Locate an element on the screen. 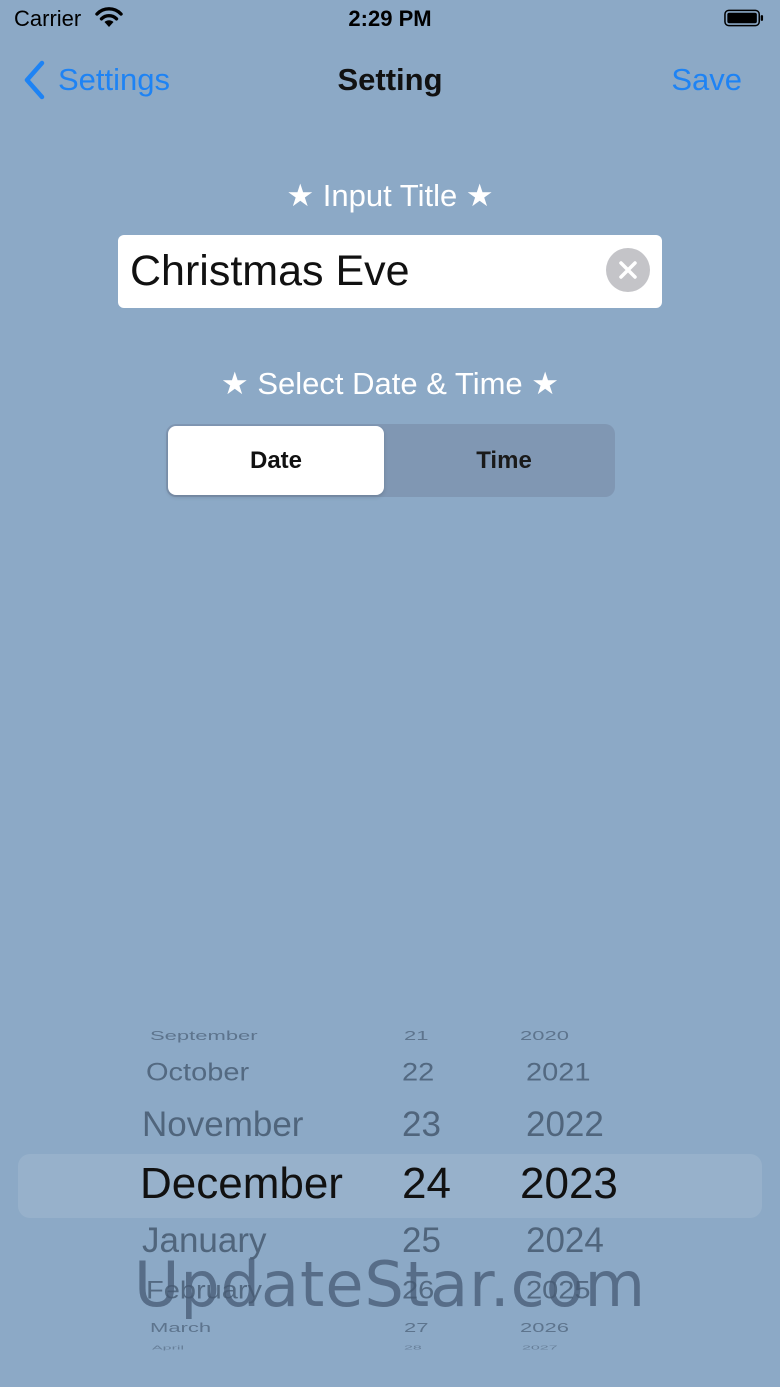  segment-time: Time is located at coordinates (504, 460).